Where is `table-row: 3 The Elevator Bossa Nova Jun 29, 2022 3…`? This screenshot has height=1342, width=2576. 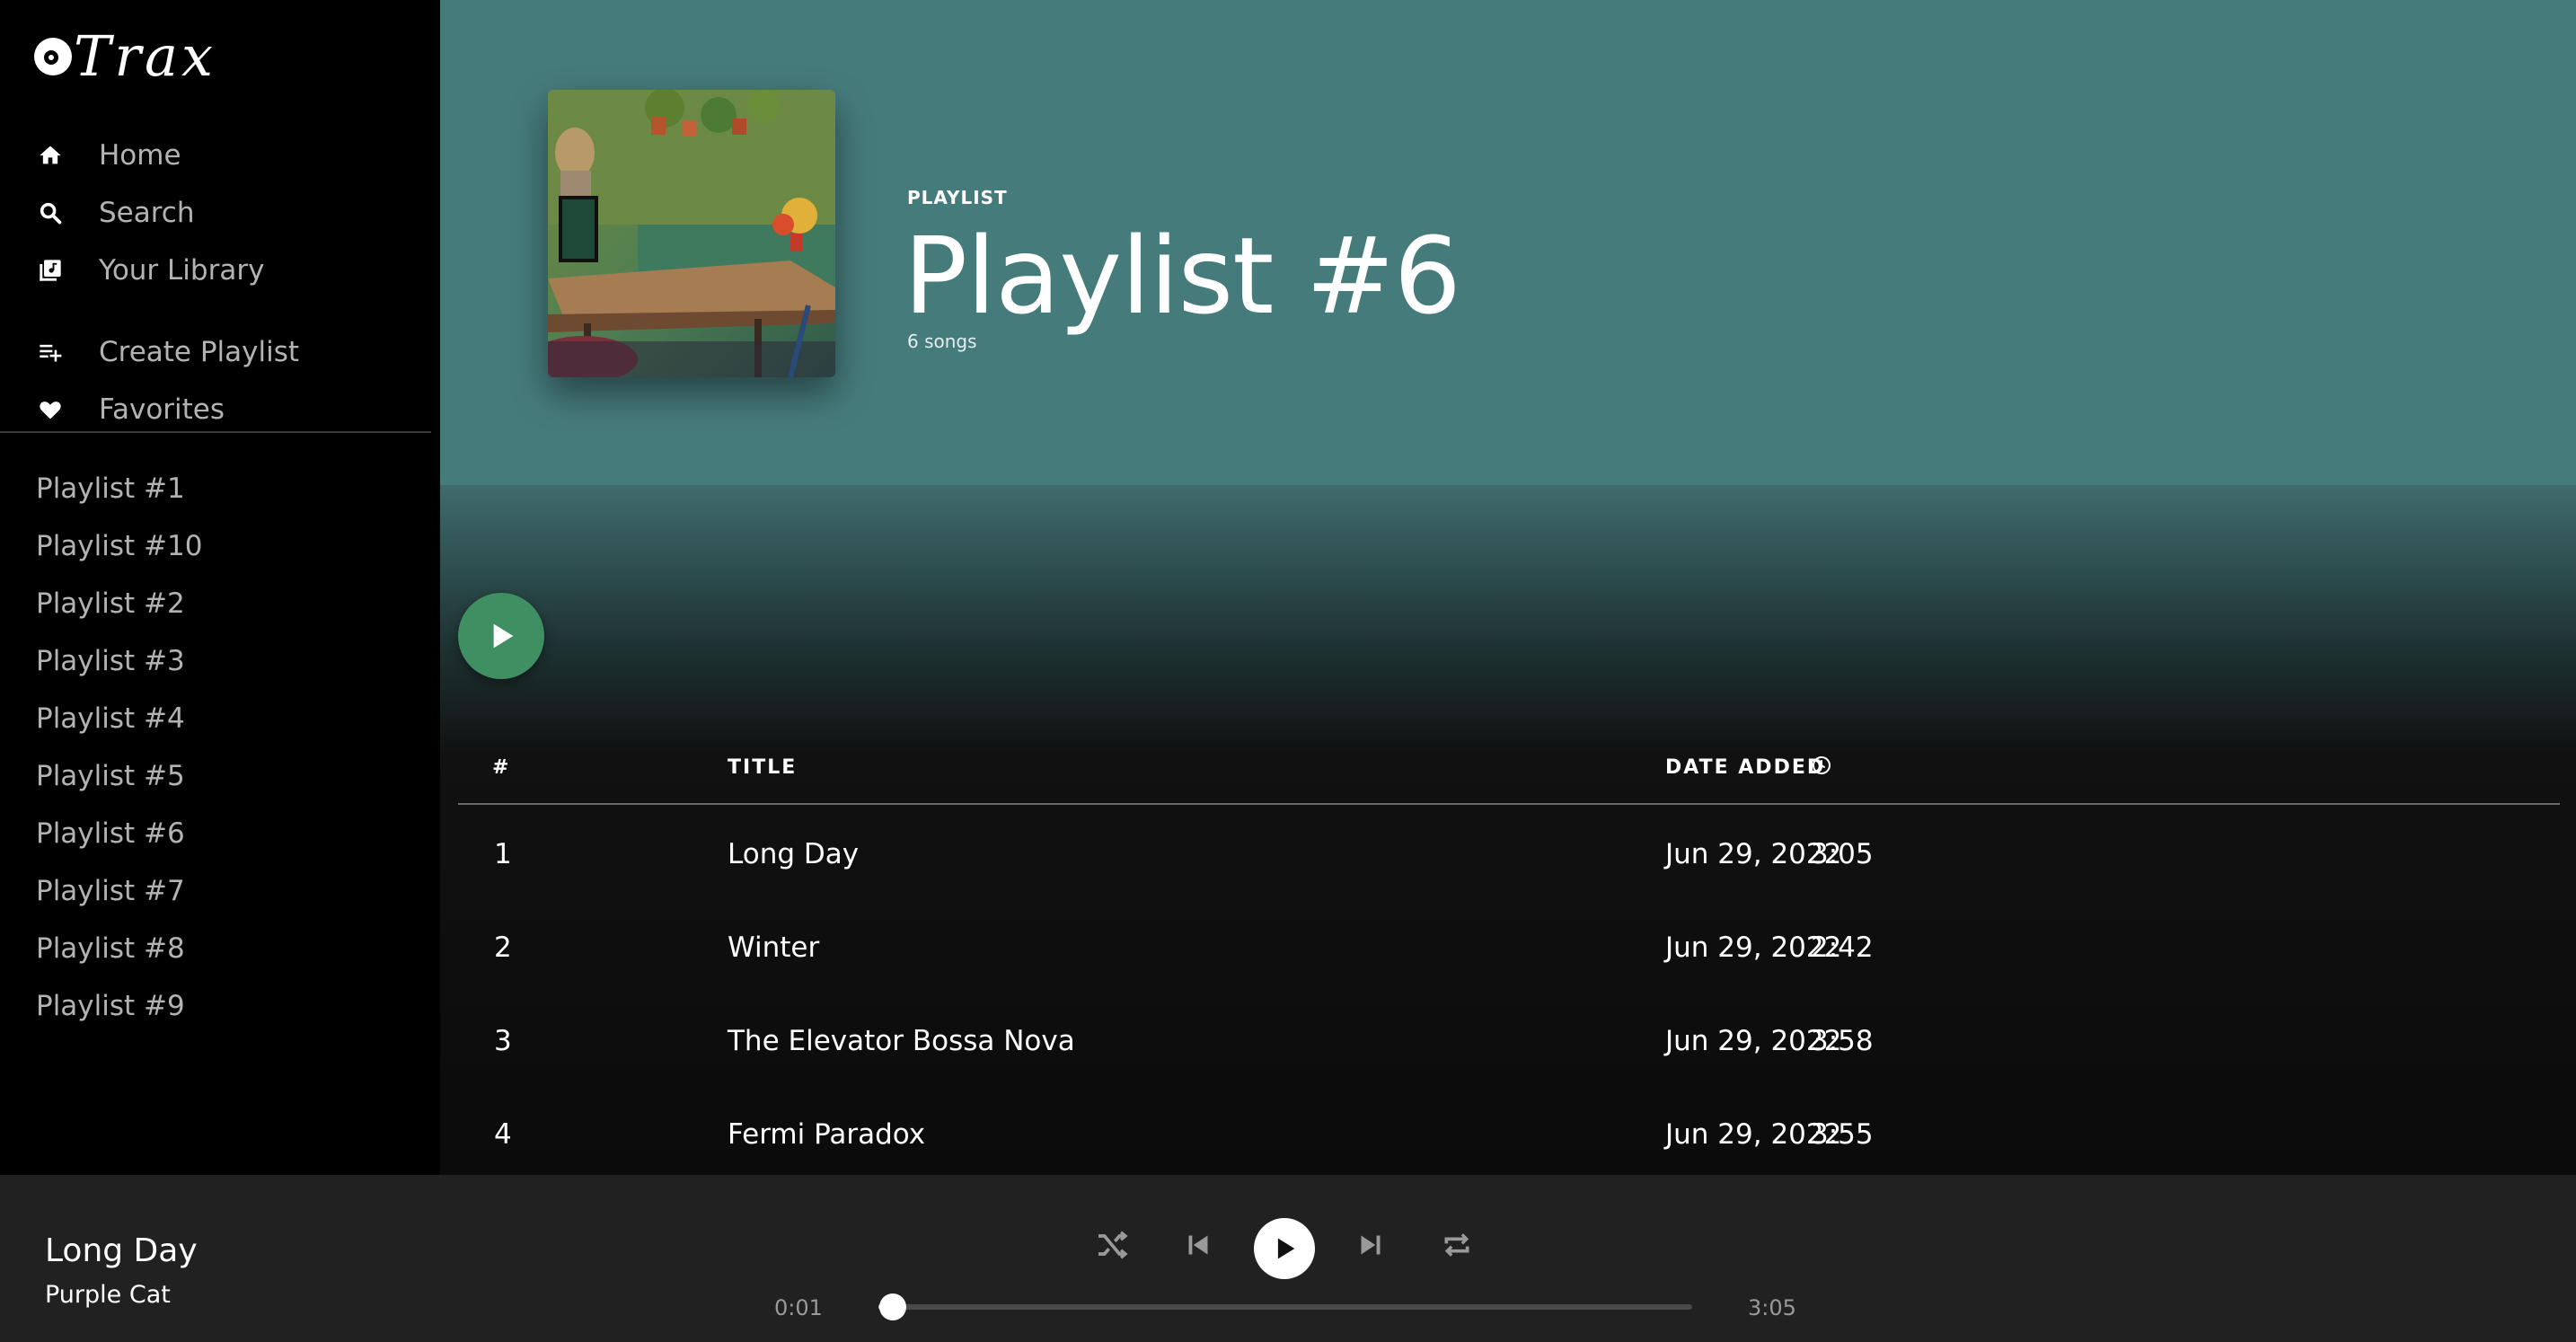 table-row: 3 The Elevator Bossa Nova Jun 29, 2022 3… is located at coordinates (1509, 1041).